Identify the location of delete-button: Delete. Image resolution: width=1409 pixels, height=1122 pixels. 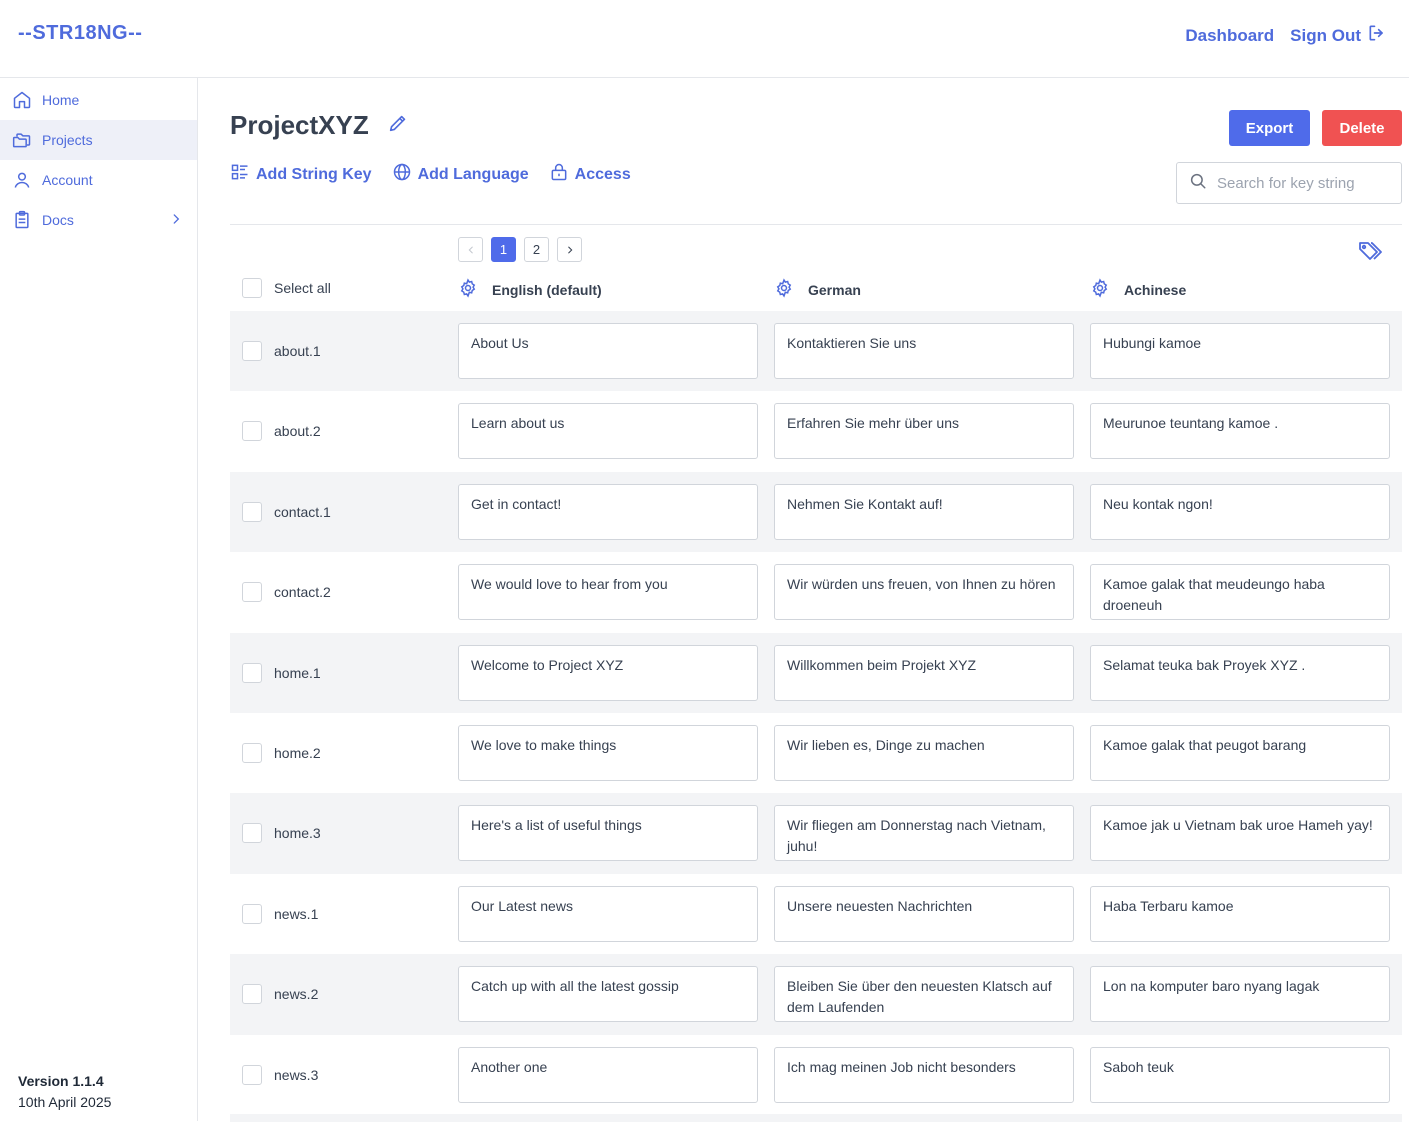
(1362, 128).